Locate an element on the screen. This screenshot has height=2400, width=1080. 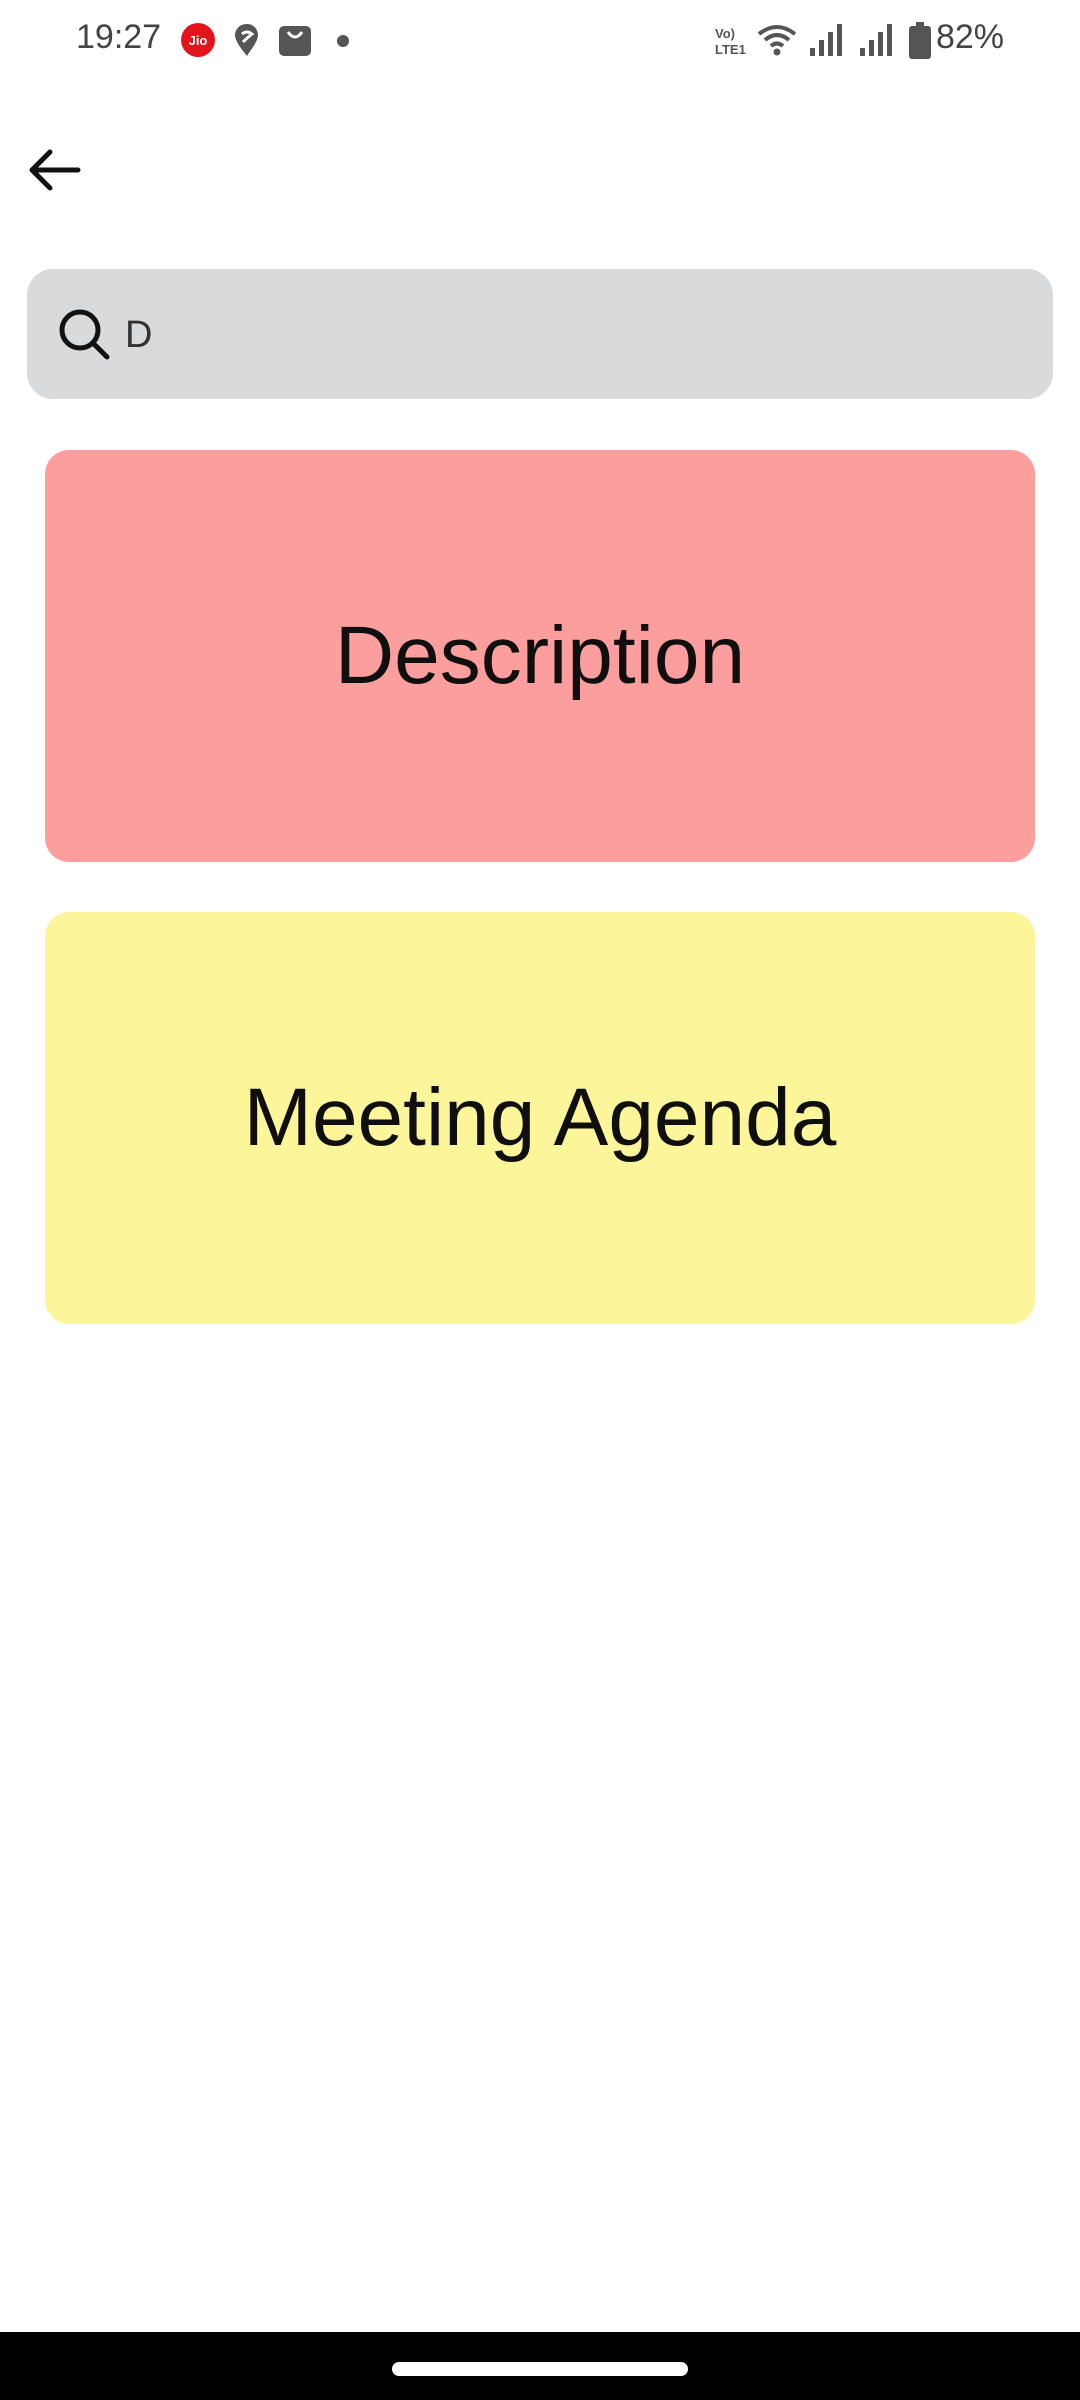
shopping-bag-icon is located at coordinates (295, 41).